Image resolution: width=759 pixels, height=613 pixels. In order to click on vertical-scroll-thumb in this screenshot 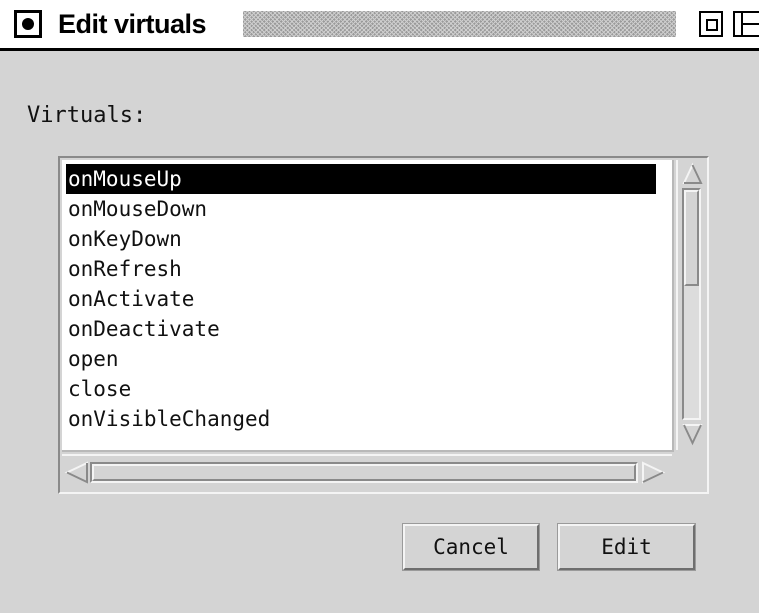, I will do `click(691, 238)`.